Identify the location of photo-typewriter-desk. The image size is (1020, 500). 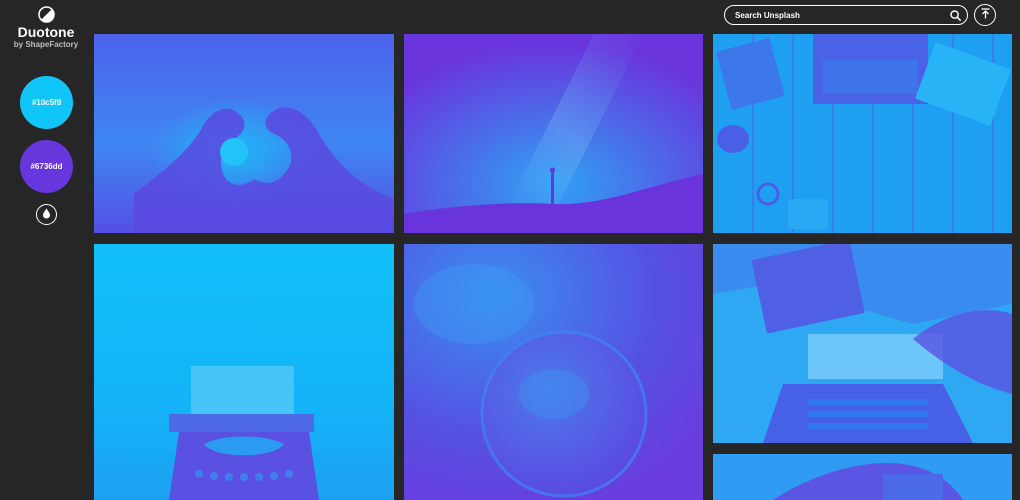
(862, 133).